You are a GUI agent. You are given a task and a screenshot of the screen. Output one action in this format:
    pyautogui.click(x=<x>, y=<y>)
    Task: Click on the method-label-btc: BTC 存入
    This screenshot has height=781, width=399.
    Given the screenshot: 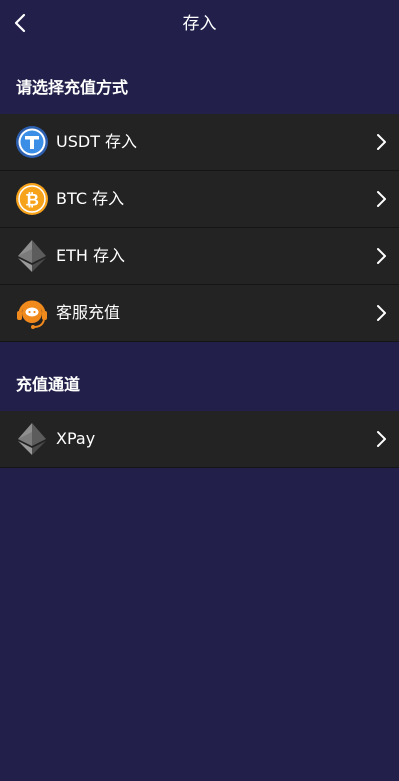 What is the action you would take?
    pyautogui.click(x=90, y=198)
    